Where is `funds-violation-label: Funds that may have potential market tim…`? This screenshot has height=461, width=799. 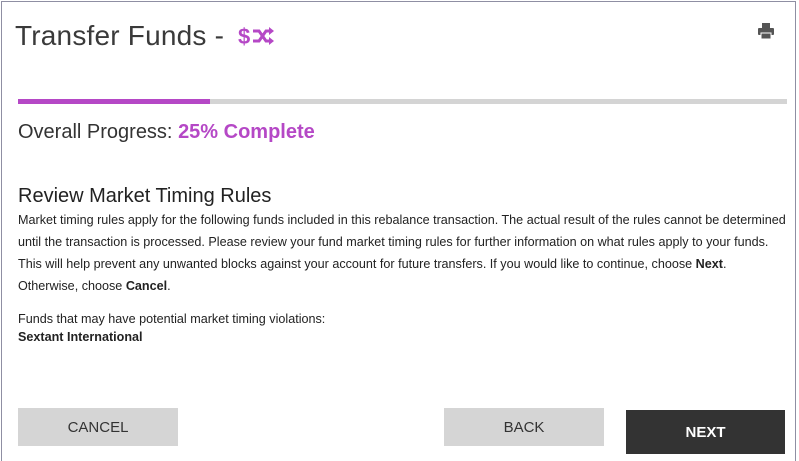
funds-violation-label: Funds that may have potential market tim… is located at coordinates (172, 319).